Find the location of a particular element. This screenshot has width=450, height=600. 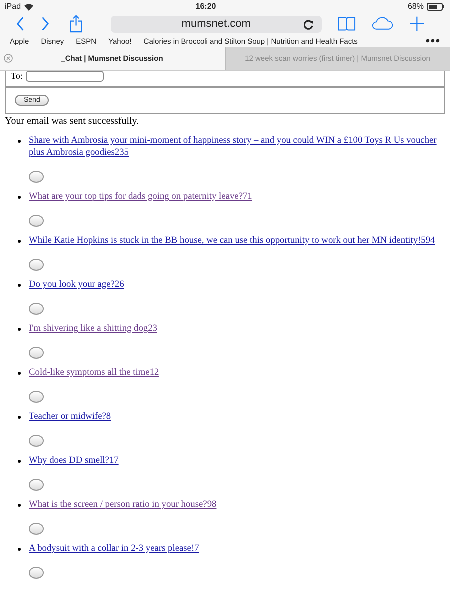

more-icon is located at coordinates (433, 41).